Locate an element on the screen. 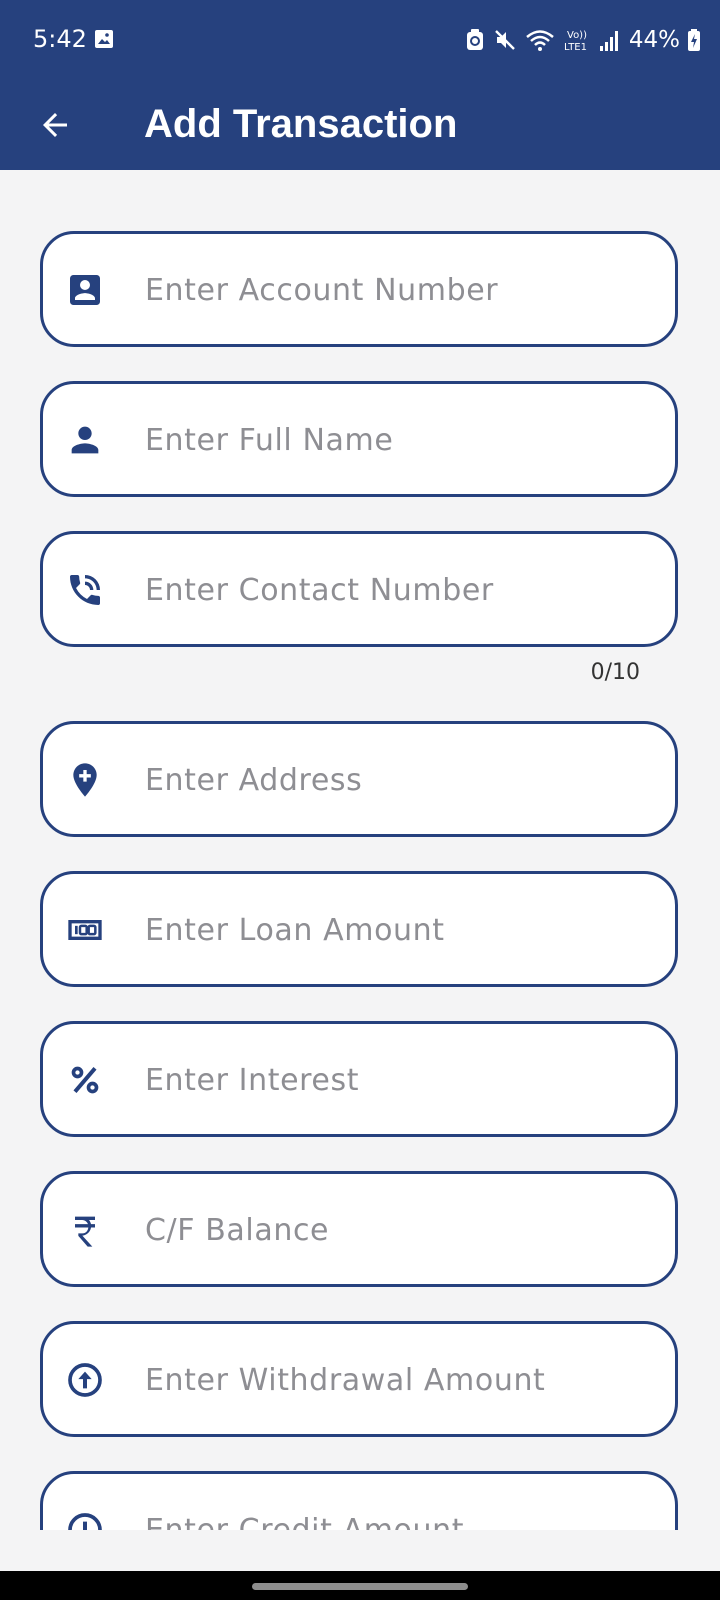 The image size is (720, 1600). page-title: Add Transaction is located at coordinates (301, 124).